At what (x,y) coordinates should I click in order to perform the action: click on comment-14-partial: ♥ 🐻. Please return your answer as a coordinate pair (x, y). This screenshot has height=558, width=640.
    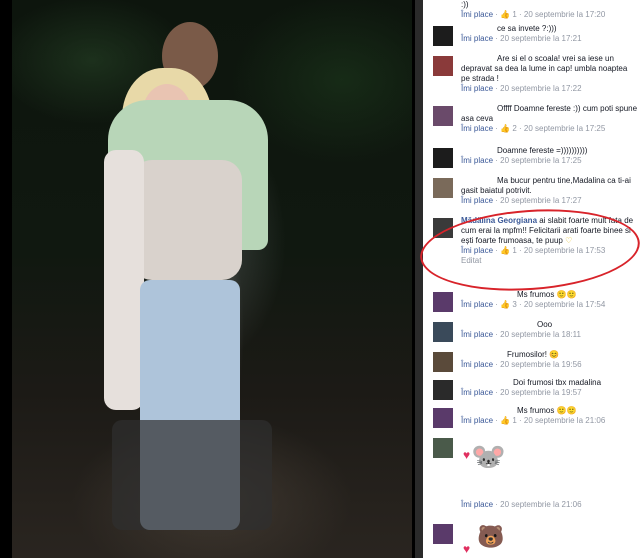
    Looking at the image, I should click on (531, 540).